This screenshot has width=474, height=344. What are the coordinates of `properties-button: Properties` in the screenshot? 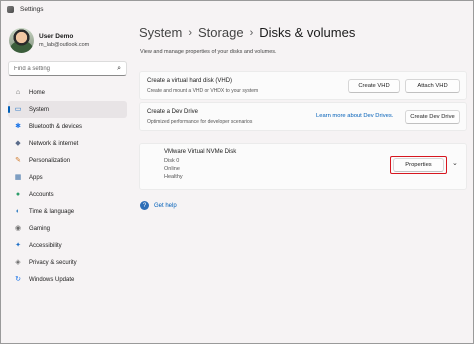 It's located at (418, 165).